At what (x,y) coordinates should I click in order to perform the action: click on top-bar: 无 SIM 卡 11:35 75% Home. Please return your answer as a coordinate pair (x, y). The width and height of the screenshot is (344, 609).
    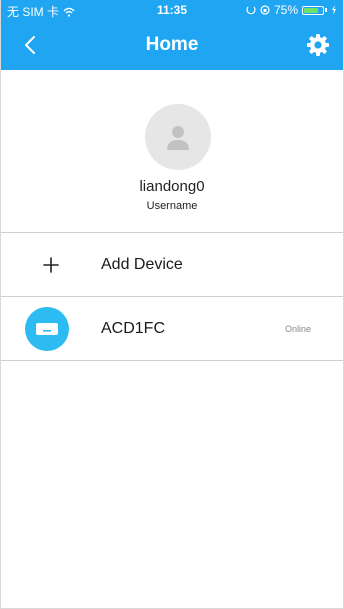
    Looking at the image, I should click on (172, 35).